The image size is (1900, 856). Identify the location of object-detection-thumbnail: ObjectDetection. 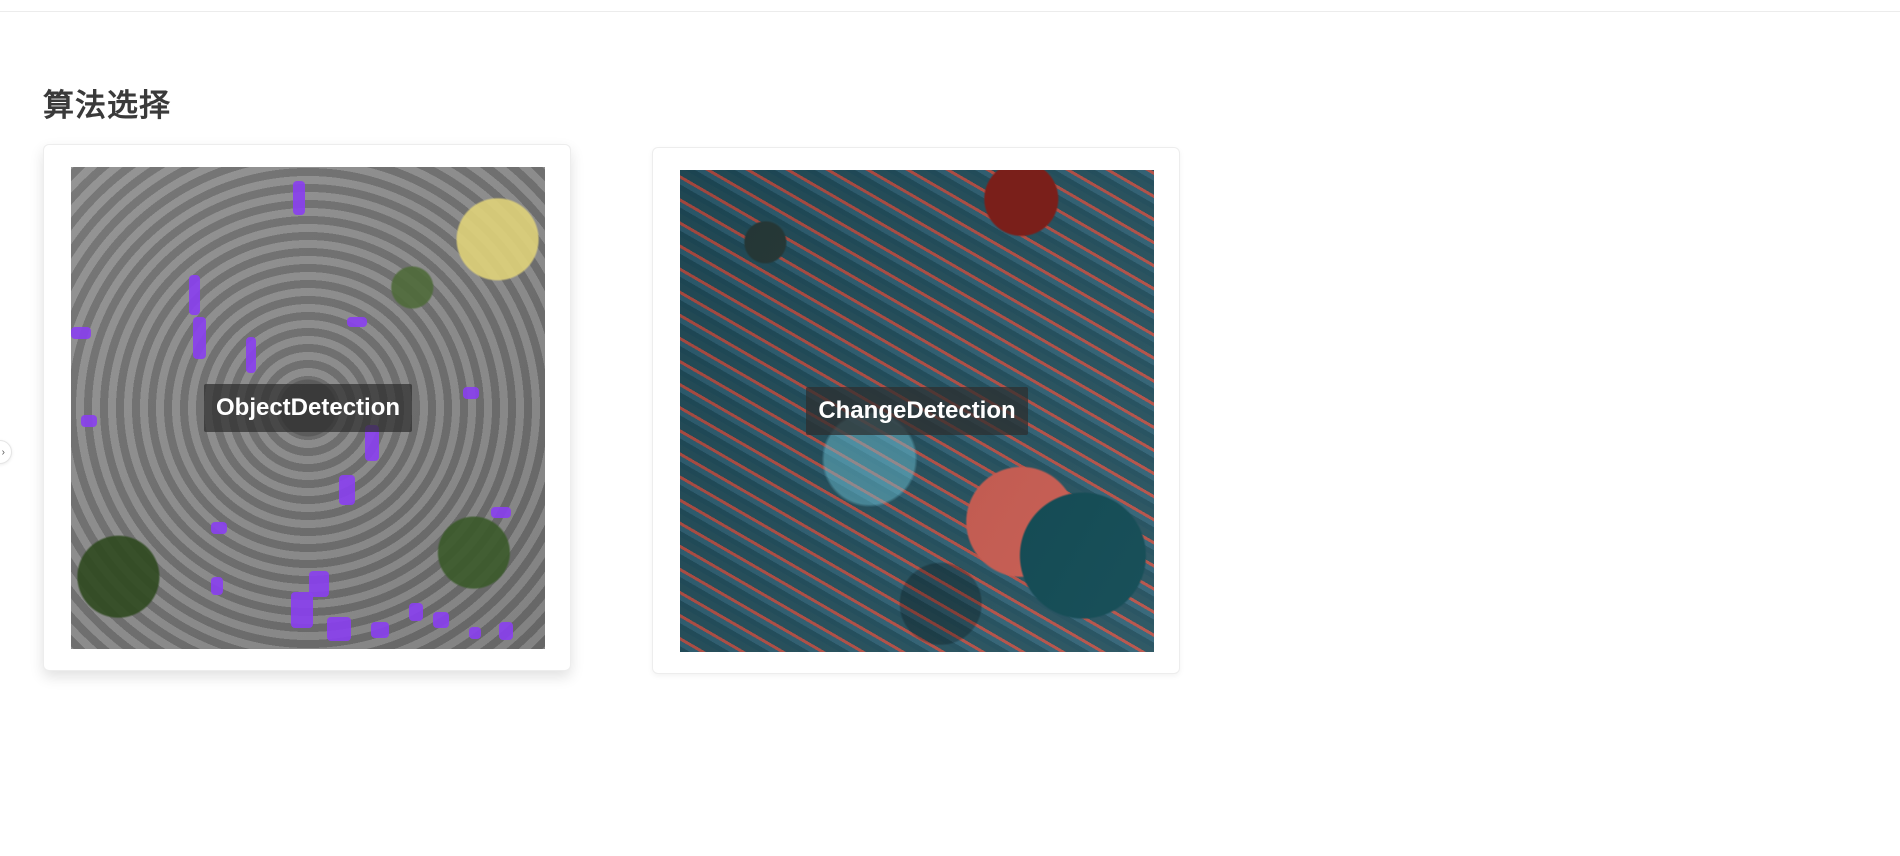
(308, 408).